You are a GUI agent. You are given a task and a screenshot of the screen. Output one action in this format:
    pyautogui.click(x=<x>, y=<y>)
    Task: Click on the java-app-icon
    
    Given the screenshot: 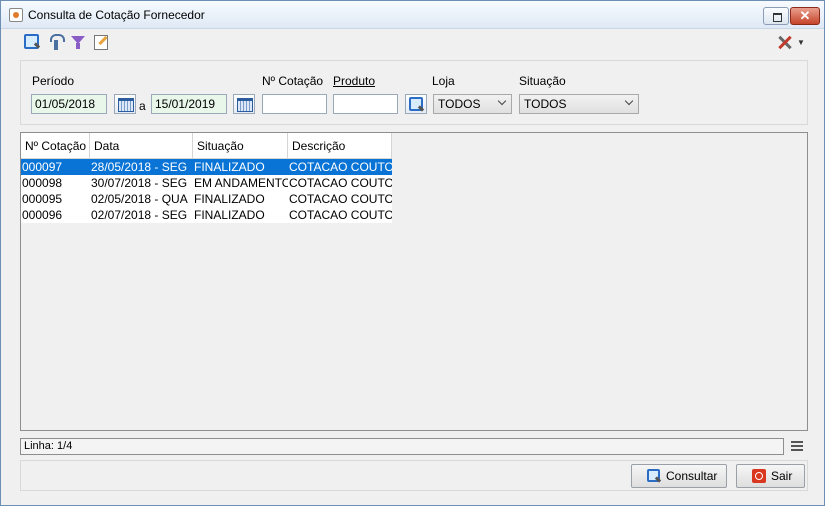 What is the action you would take?
    pyautogui.click(x=16, y=15)
    